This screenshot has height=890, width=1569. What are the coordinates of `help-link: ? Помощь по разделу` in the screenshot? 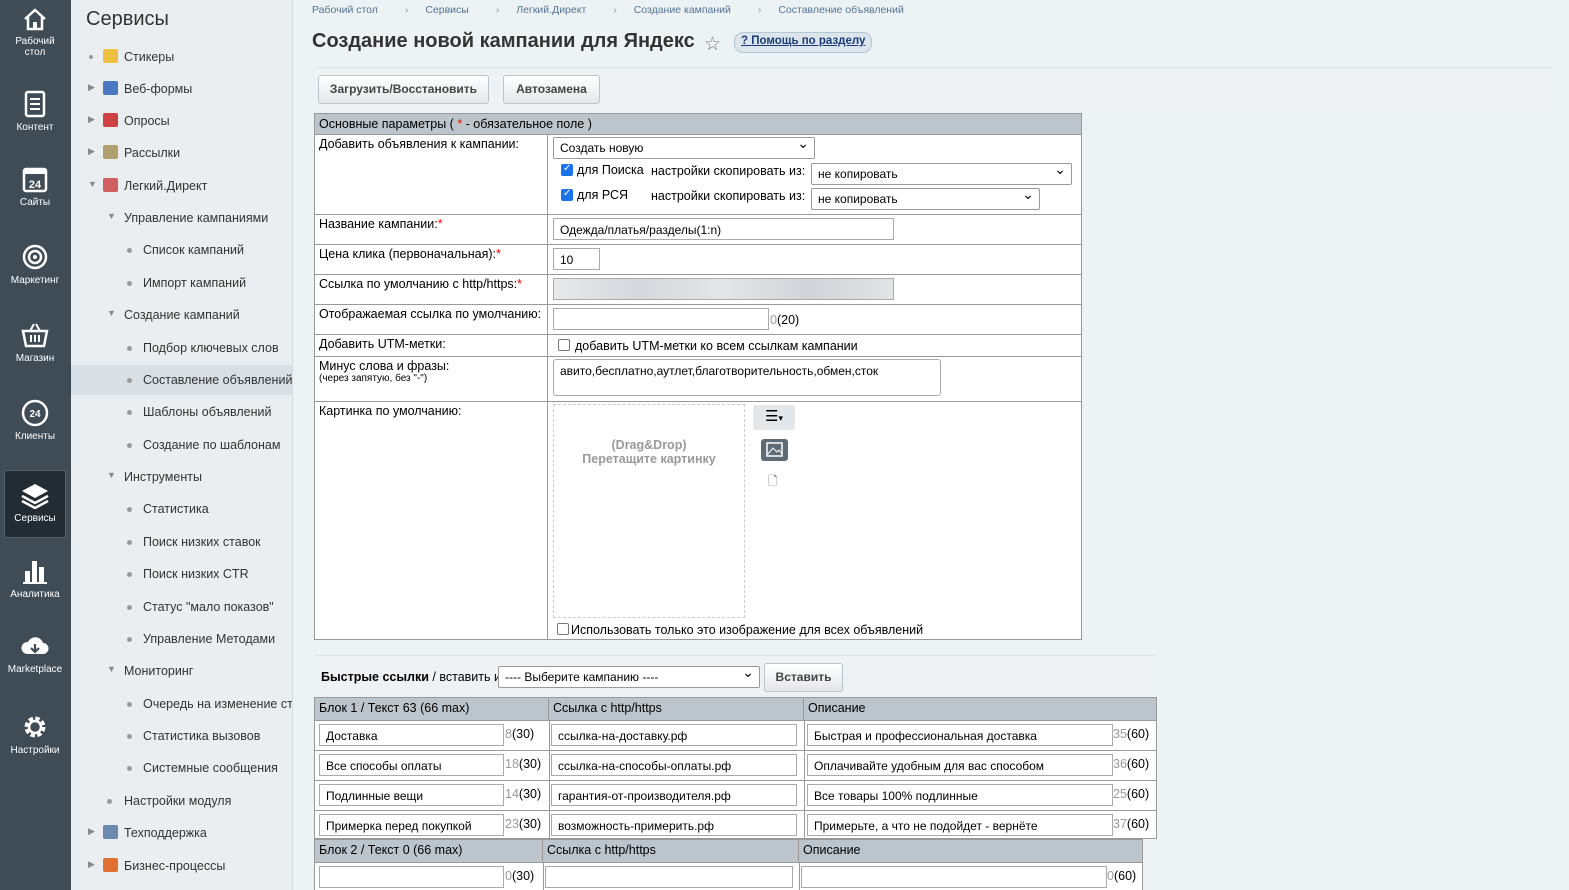 It's located at (803, 42).